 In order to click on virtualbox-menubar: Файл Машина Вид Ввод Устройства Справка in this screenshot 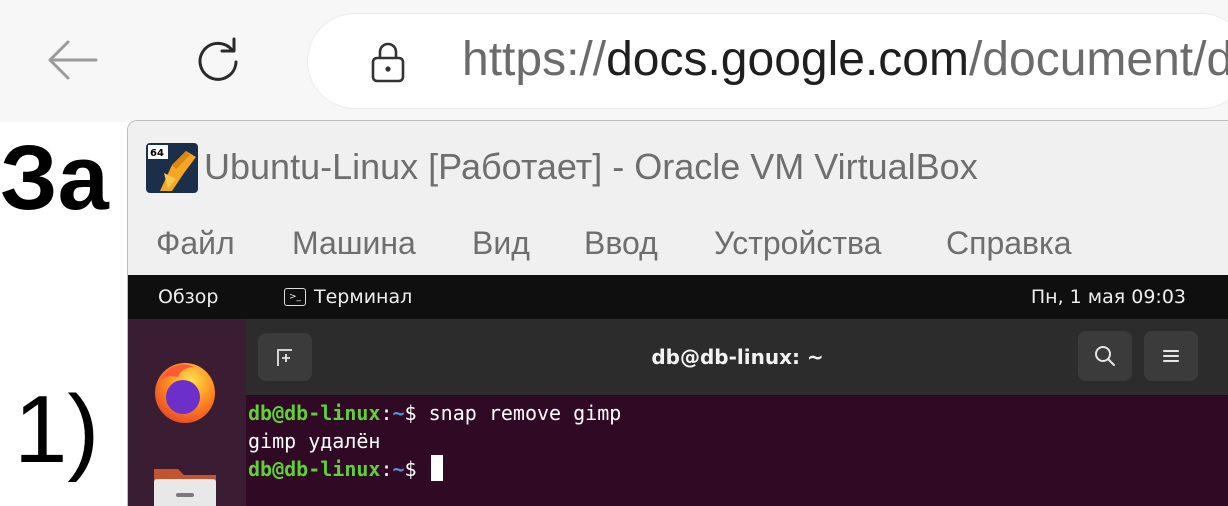, I will do `click(678, 244)`.